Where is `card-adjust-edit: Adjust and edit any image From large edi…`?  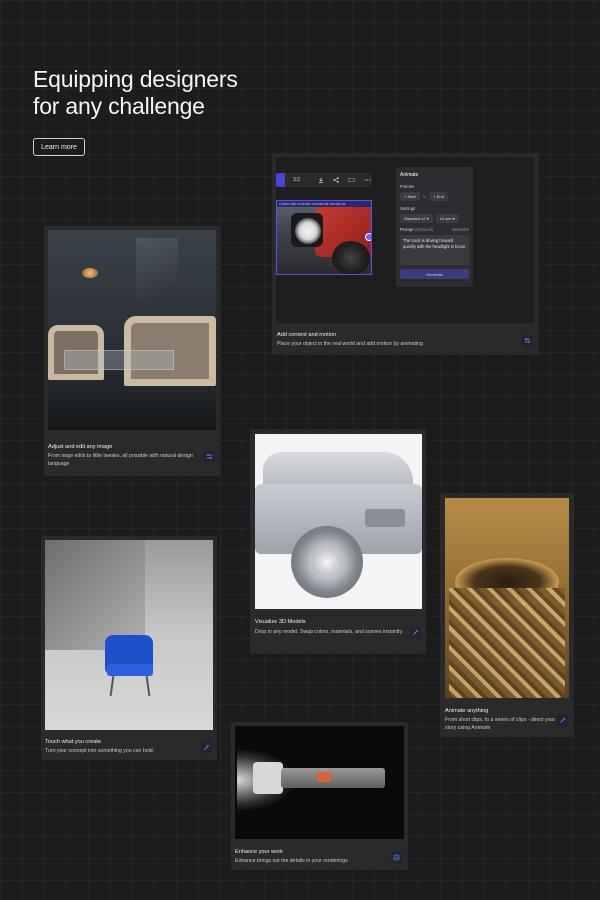 card-adjust-edit: Adjust and edit any image From large edi… is located at coordinates (132, 351).